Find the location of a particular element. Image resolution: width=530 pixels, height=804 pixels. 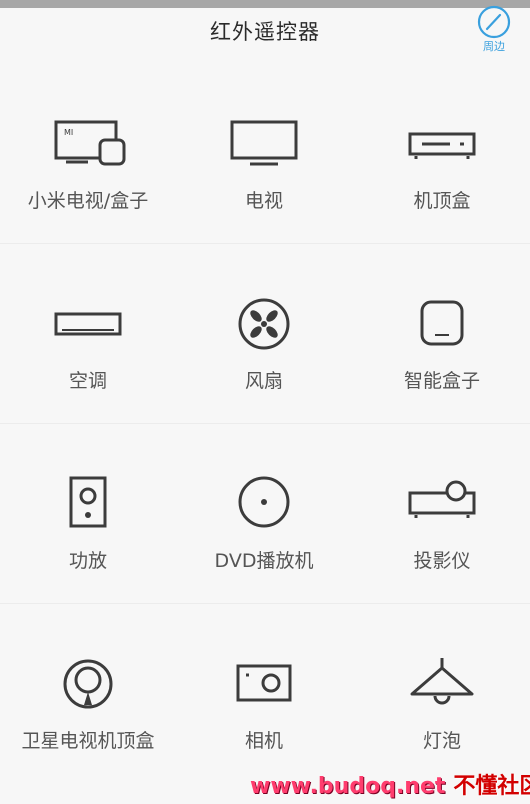

device-label: 机顶盒 is located at coordinates (442, 201).